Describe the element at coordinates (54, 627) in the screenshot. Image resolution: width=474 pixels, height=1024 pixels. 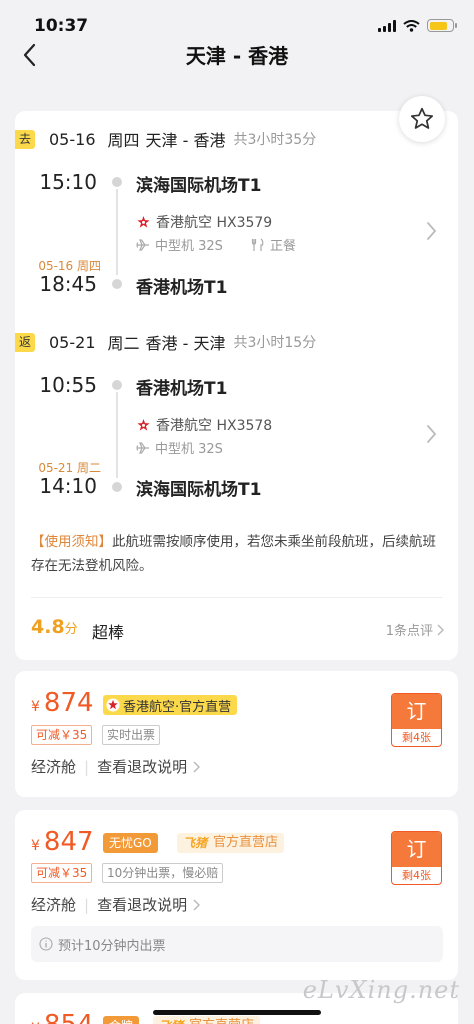
I see `rating-score: 4.8分` at that location.